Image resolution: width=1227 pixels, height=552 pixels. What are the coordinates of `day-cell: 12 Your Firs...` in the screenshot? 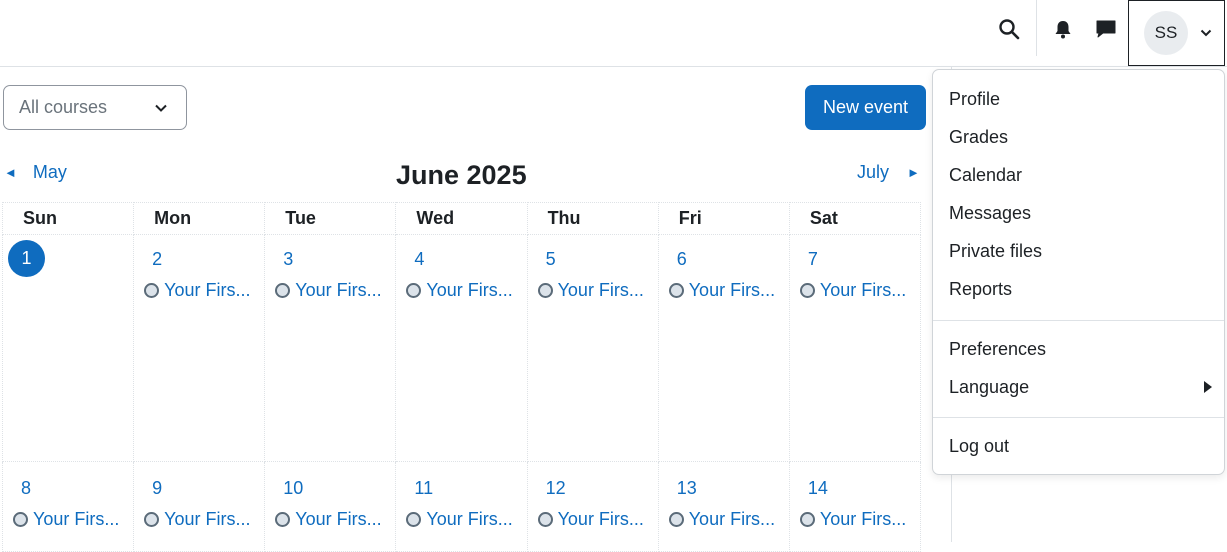 It's located at (592, 506).